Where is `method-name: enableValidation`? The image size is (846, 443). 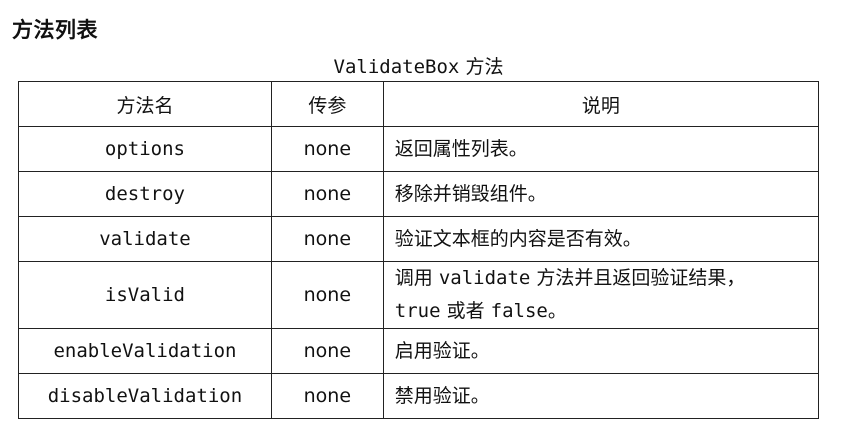 method-name: enableValidation is located at coordinates (145, 351).